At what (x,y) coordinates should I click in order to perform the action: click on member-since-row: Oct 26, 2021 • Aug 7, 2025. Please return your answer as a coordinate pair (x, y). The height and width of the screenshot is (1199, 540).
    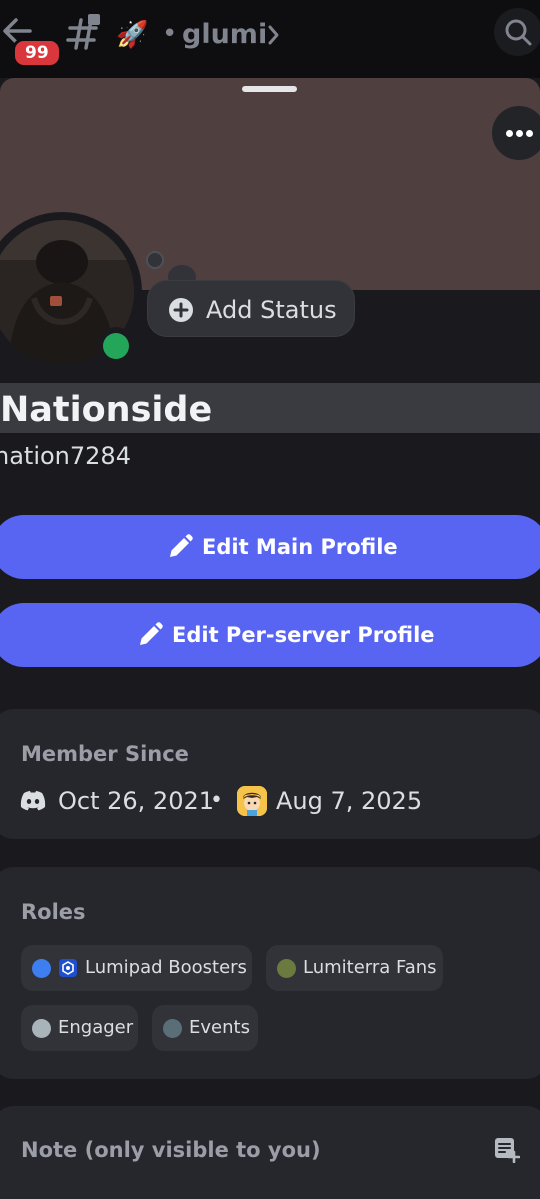
    Looking at the image, I should click on (270, 801).